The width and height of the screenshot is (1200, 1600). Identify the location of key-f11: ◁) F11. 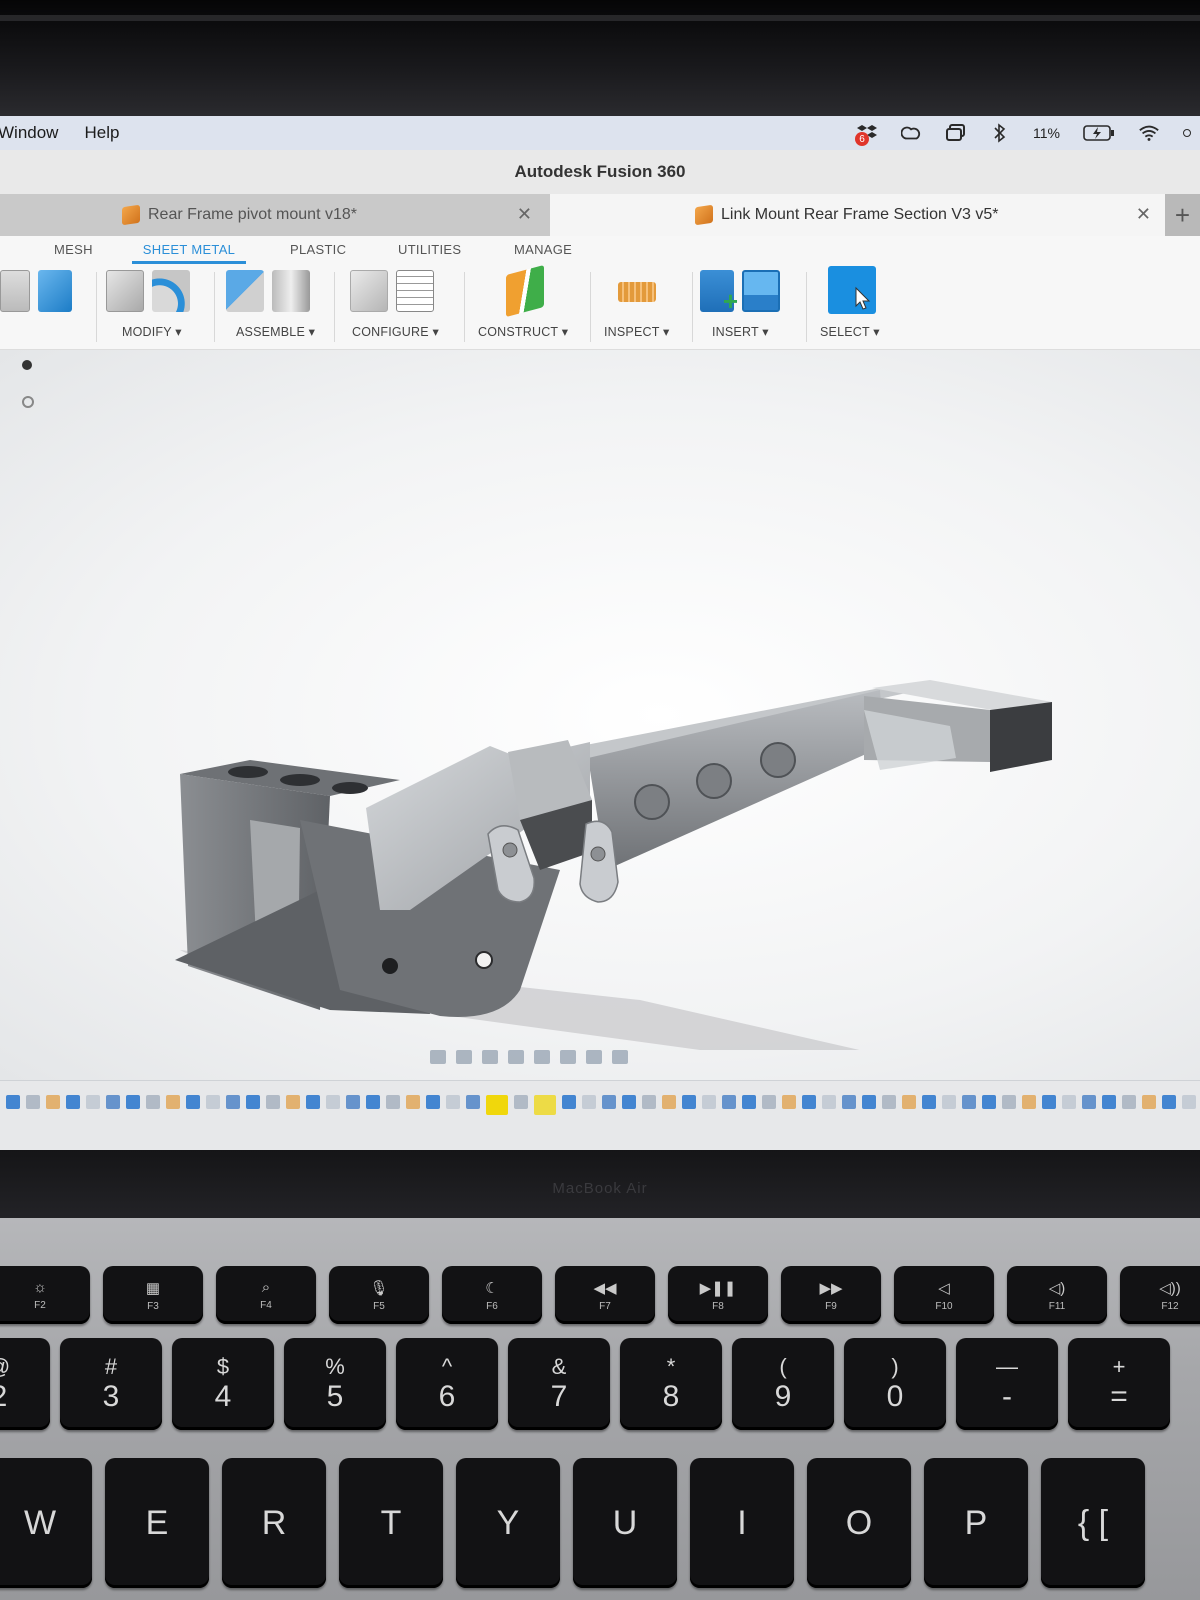
(1057, 1295).